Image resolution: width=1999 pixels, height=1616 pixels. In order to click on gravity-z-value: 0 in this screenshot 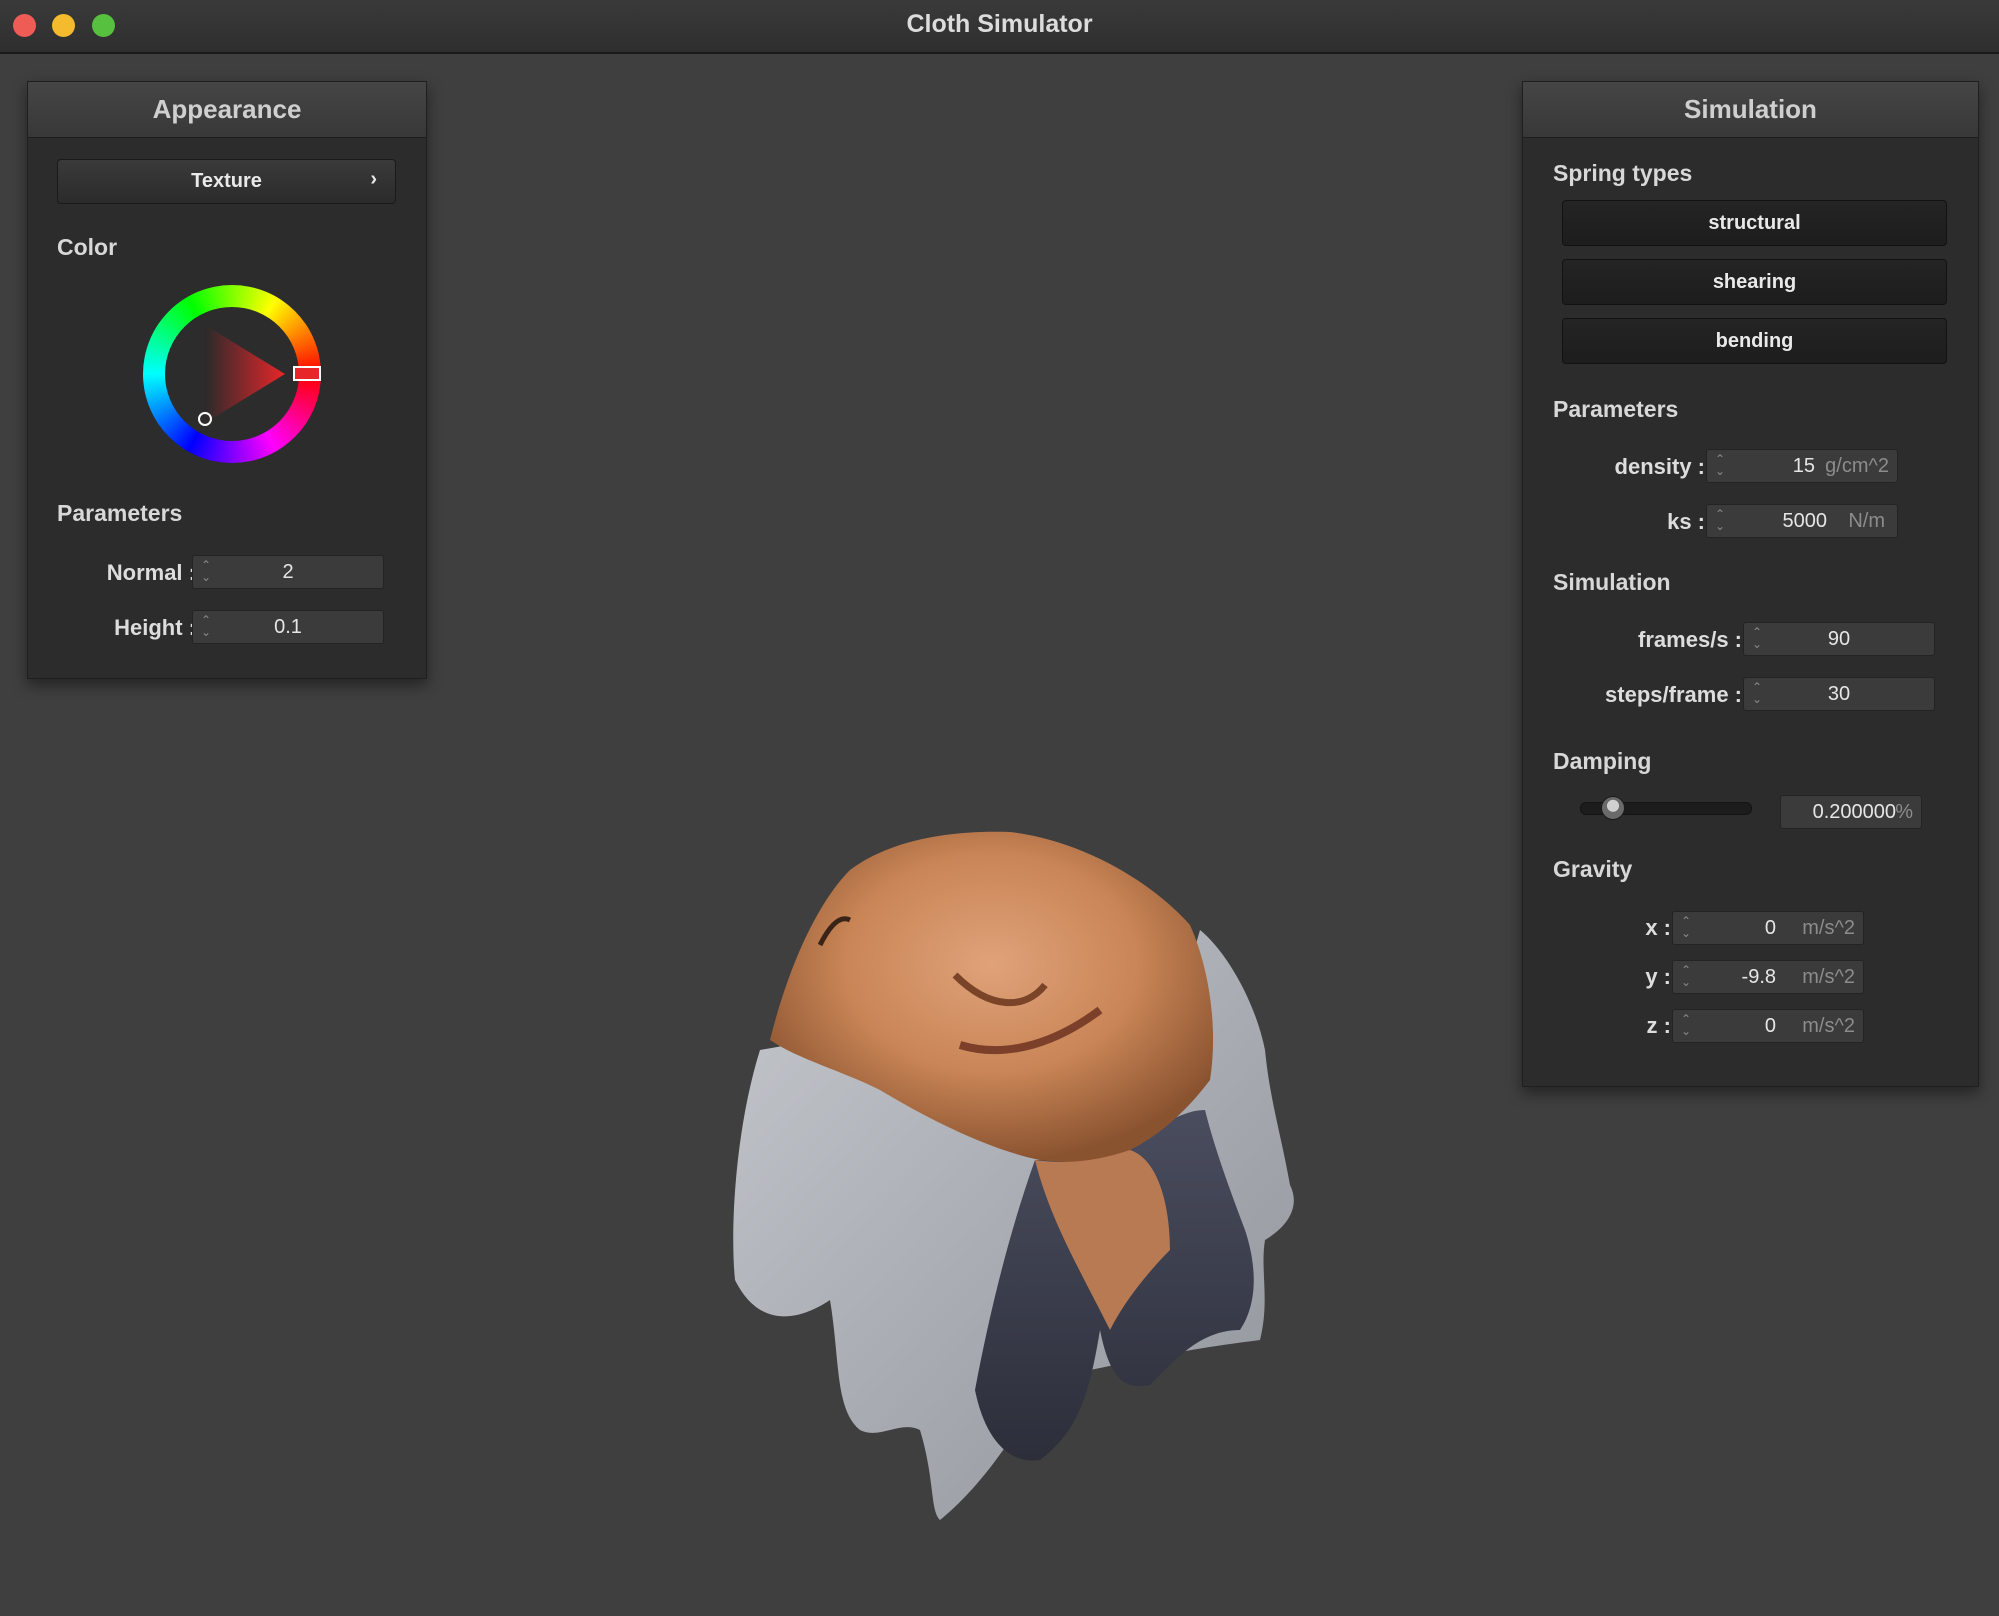, I will do `click(1770, 1026)`.